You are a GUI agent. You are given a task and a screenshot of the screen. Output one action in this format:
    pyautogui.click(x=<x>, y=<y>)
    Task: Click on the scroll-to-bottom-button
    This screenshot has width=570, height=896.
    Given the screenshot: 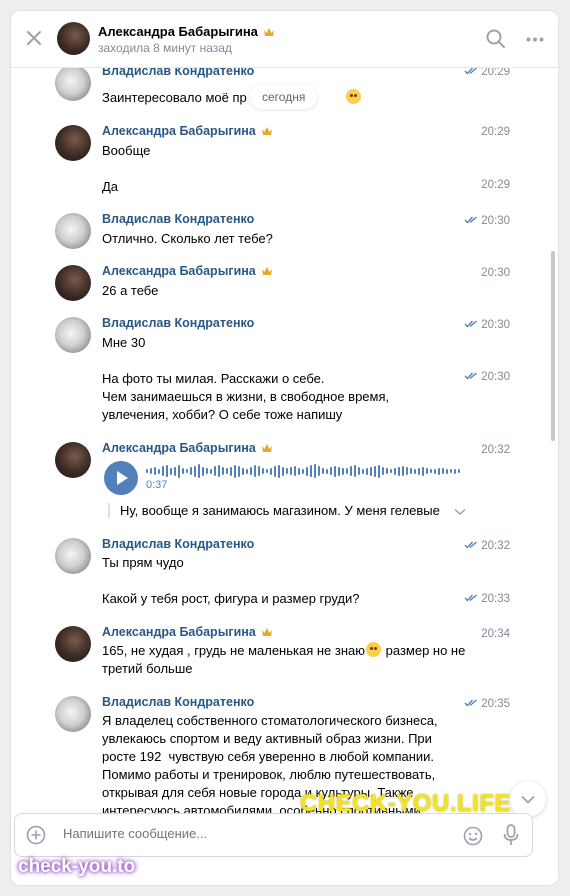 What is the action you would take?
    pyautogui.click(x=528, y=799)
    